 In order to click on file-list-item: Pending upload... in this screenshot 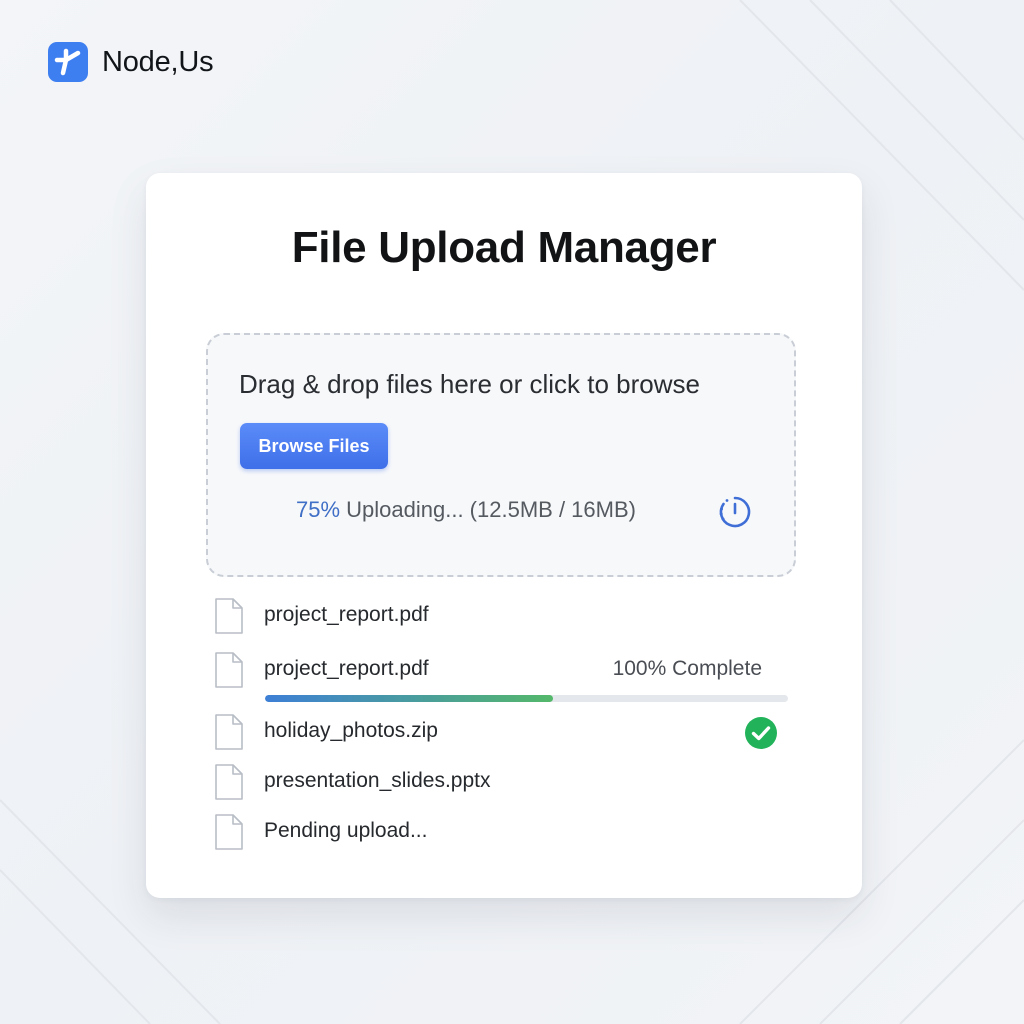, I will do `click(509, 833)`.